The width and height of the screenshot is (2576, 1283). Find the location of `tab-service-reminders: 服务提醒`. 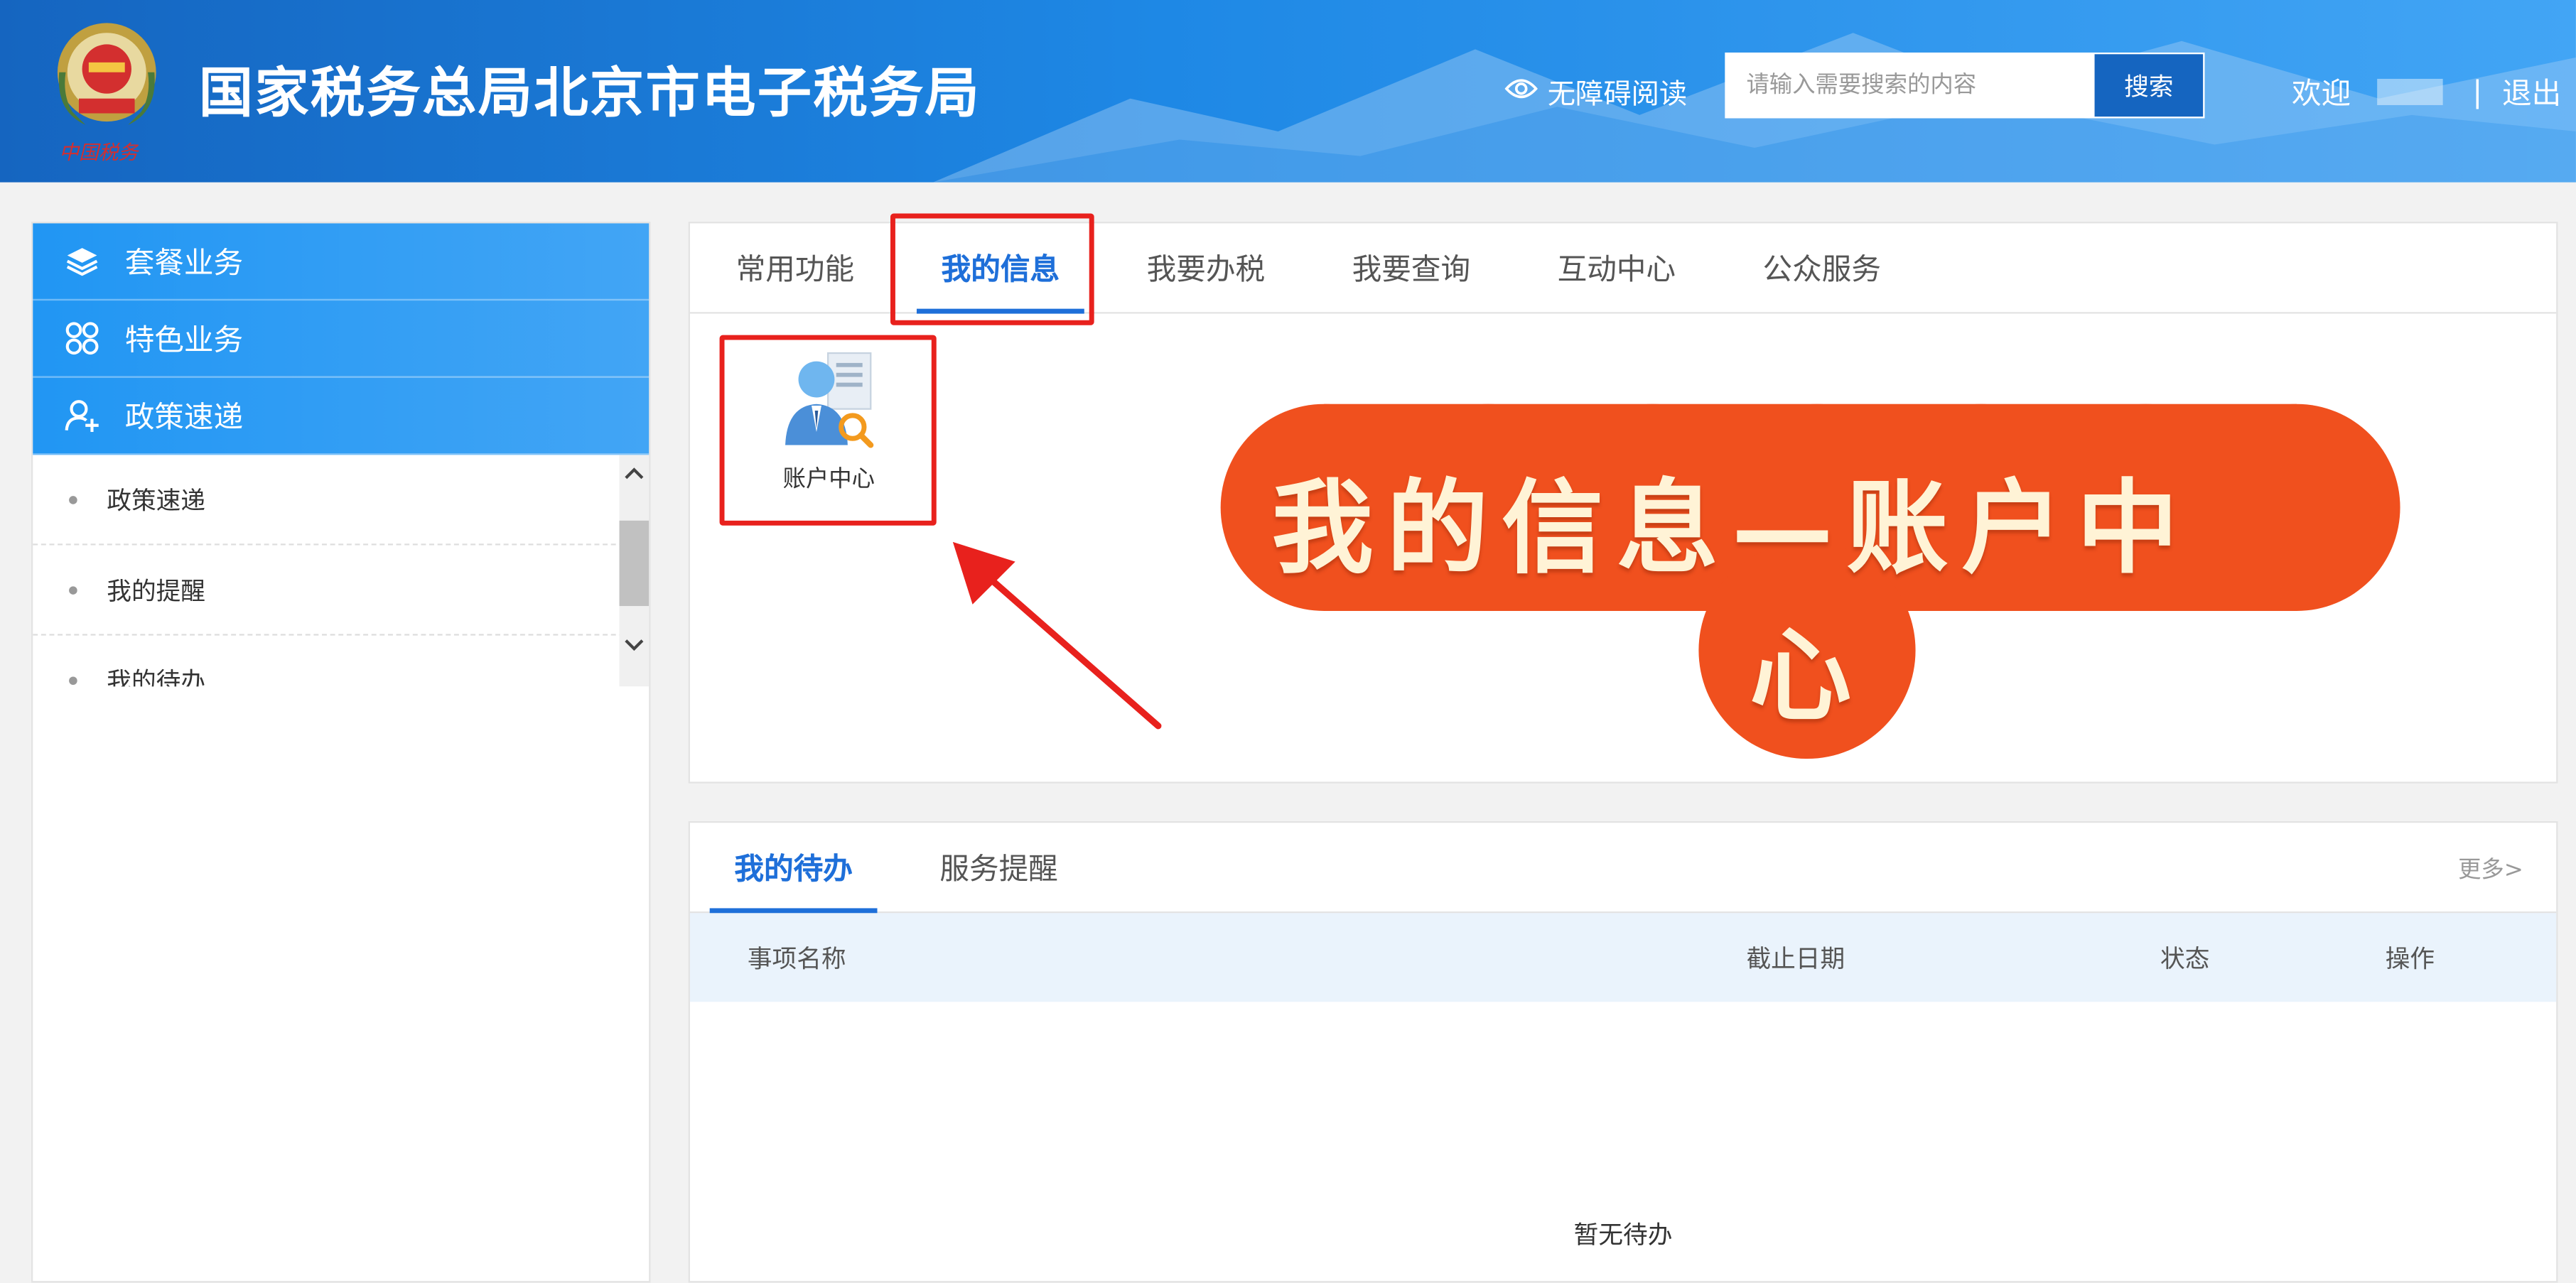

tab-service-reminders: 服务提醒 is located at coordinates (1000, 867).